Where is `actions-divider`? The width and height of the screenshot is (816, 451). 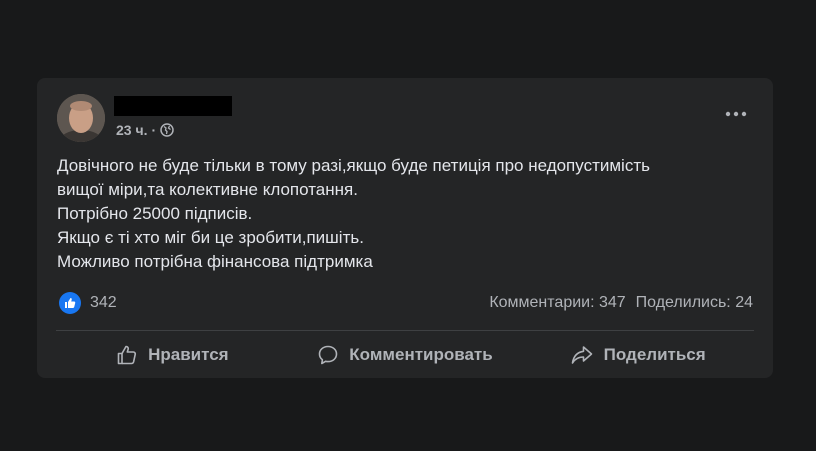 actions-divider is located at coordinates (405, 330).